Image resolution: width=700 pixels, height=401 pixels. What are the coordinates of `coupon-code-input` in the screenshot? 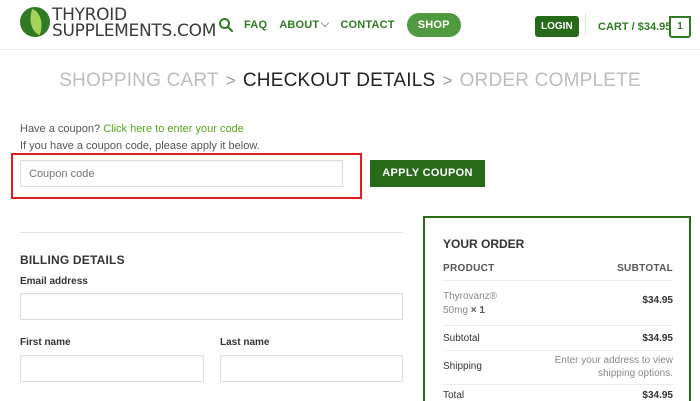 It's located at (181, 173).